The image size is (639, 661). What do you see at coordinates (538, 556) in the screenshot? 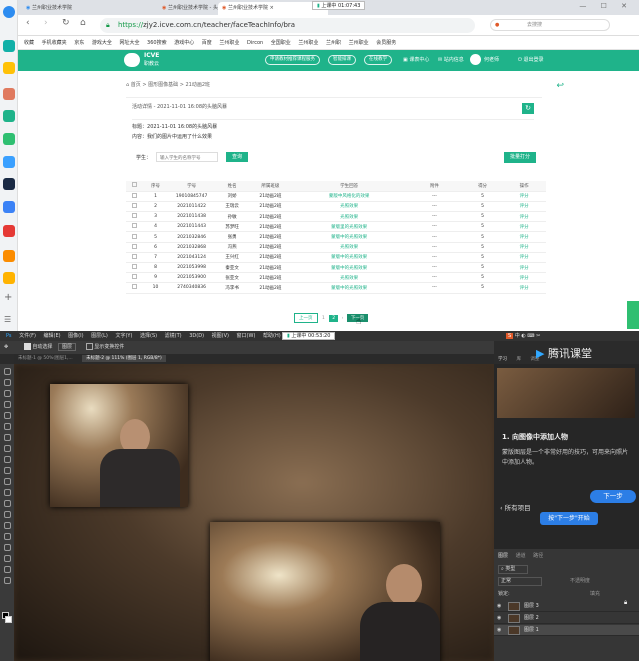
I see `panel-tab-paths: 路径` at bounding box center [538, 556].